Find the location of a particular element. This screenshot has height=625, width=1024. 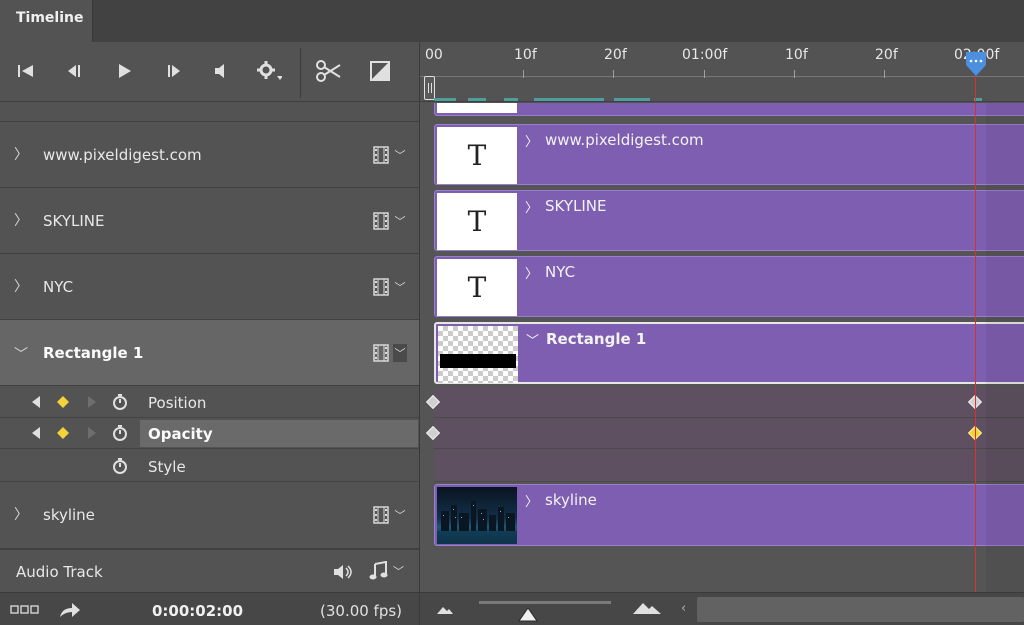

music-note-icon is located at coordinates (378, 571).